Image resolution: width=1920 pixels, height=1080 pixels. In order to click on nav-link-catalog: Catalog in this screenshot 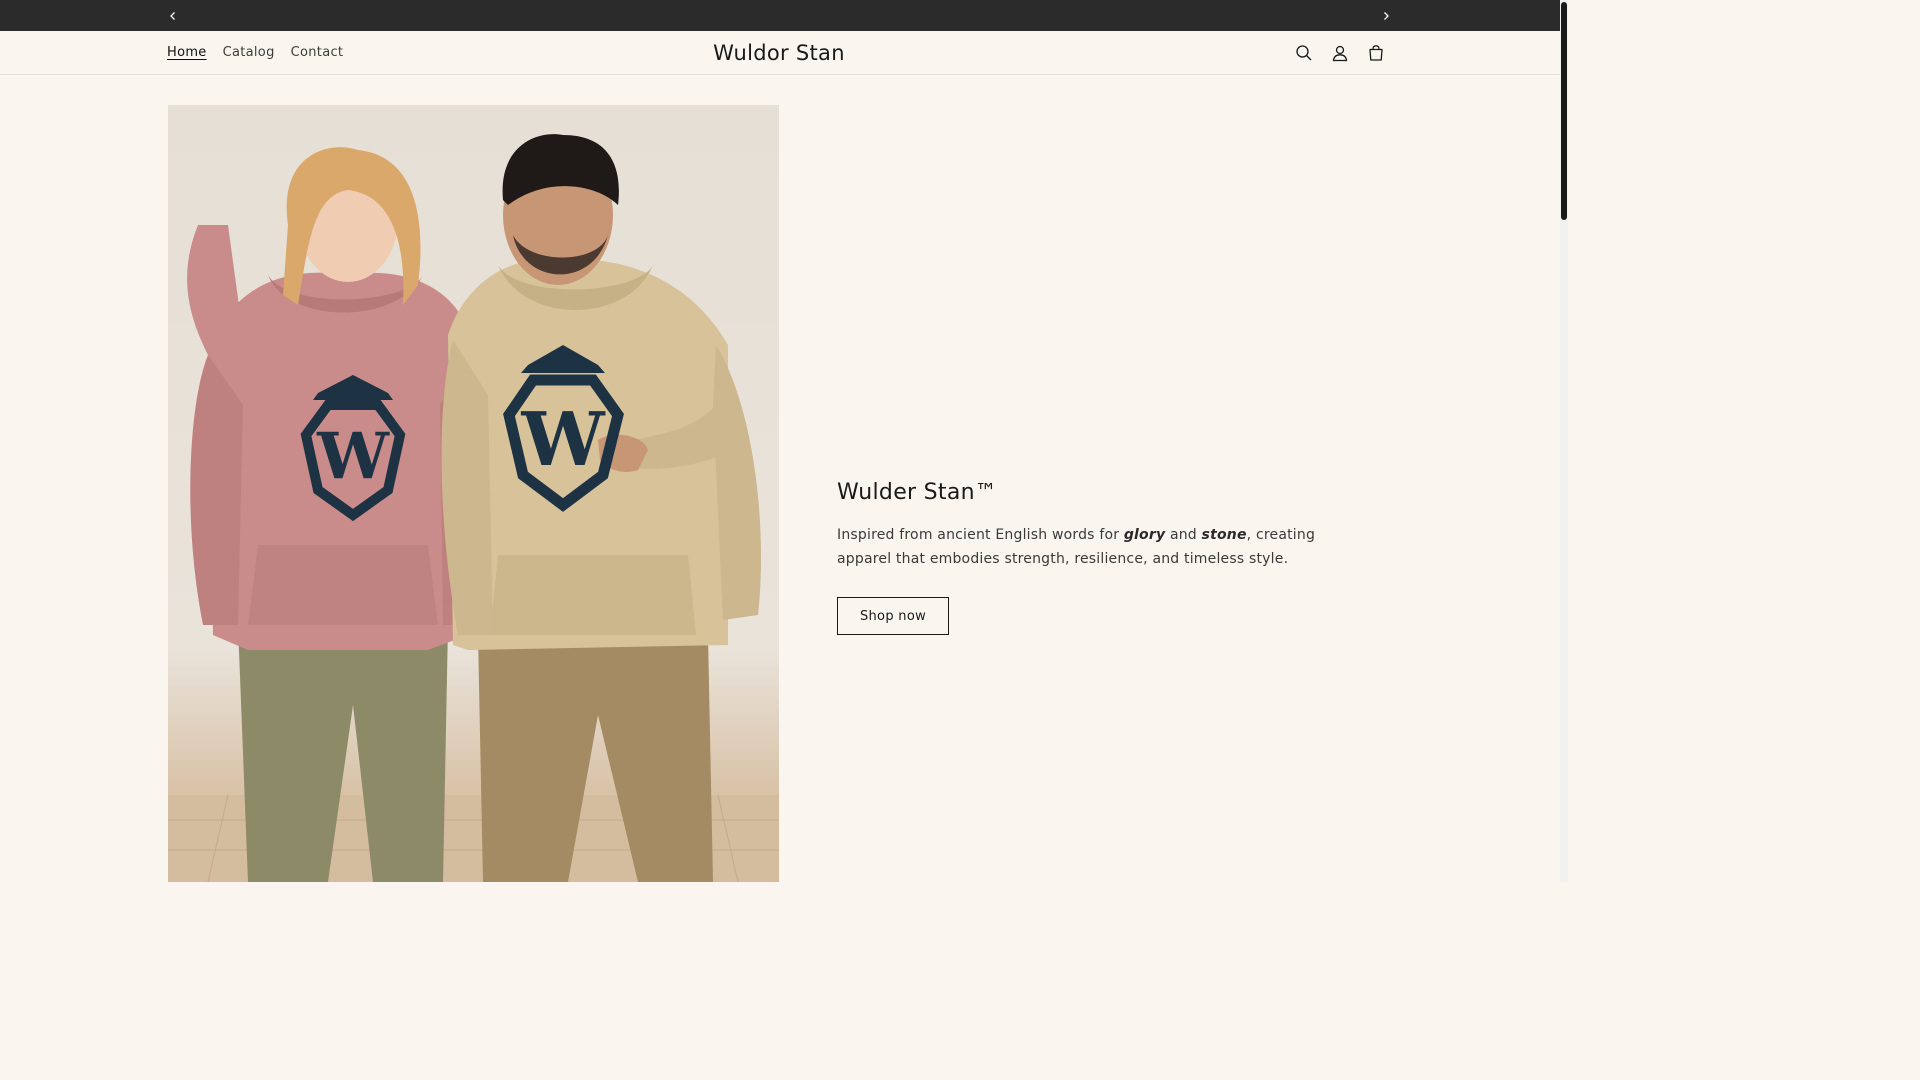, I will do `click(249, 52)`.